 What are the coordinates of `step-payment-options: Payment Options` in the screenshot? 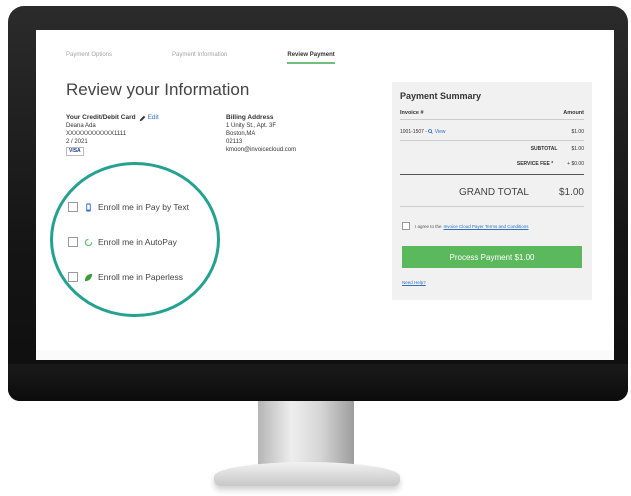 It's located at (89, 58).